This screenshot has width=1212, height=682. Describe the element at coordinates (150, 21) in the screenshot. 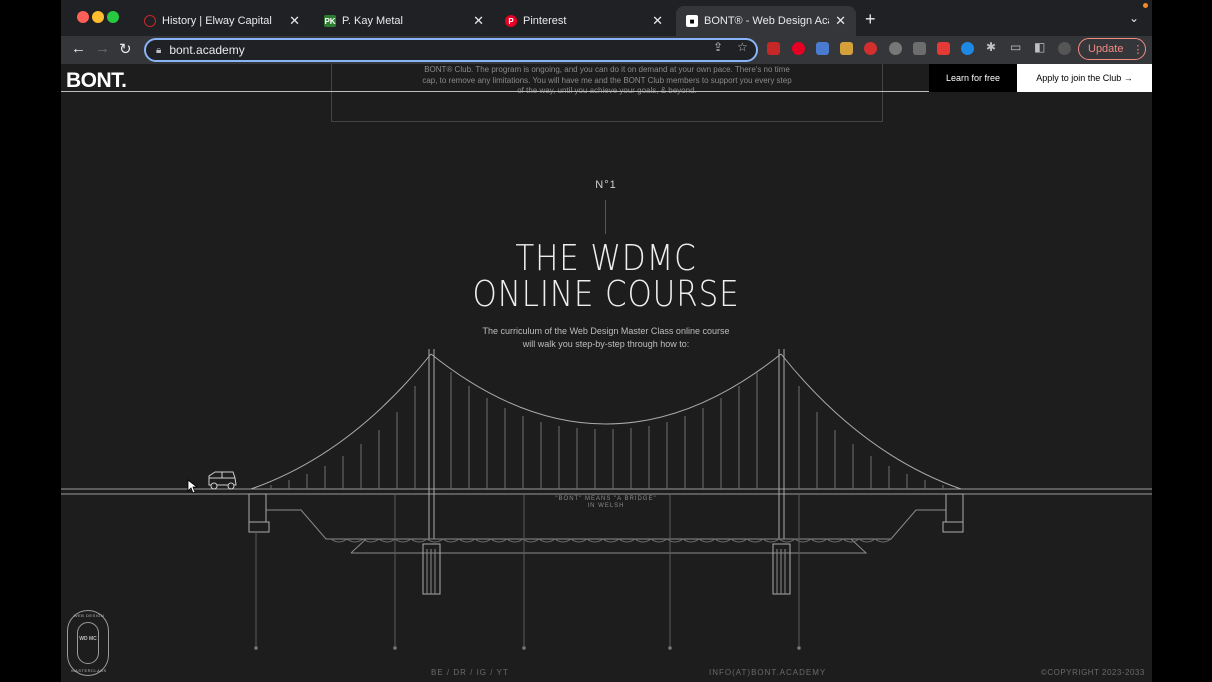

I see `elway-favicon-icon` at that location.